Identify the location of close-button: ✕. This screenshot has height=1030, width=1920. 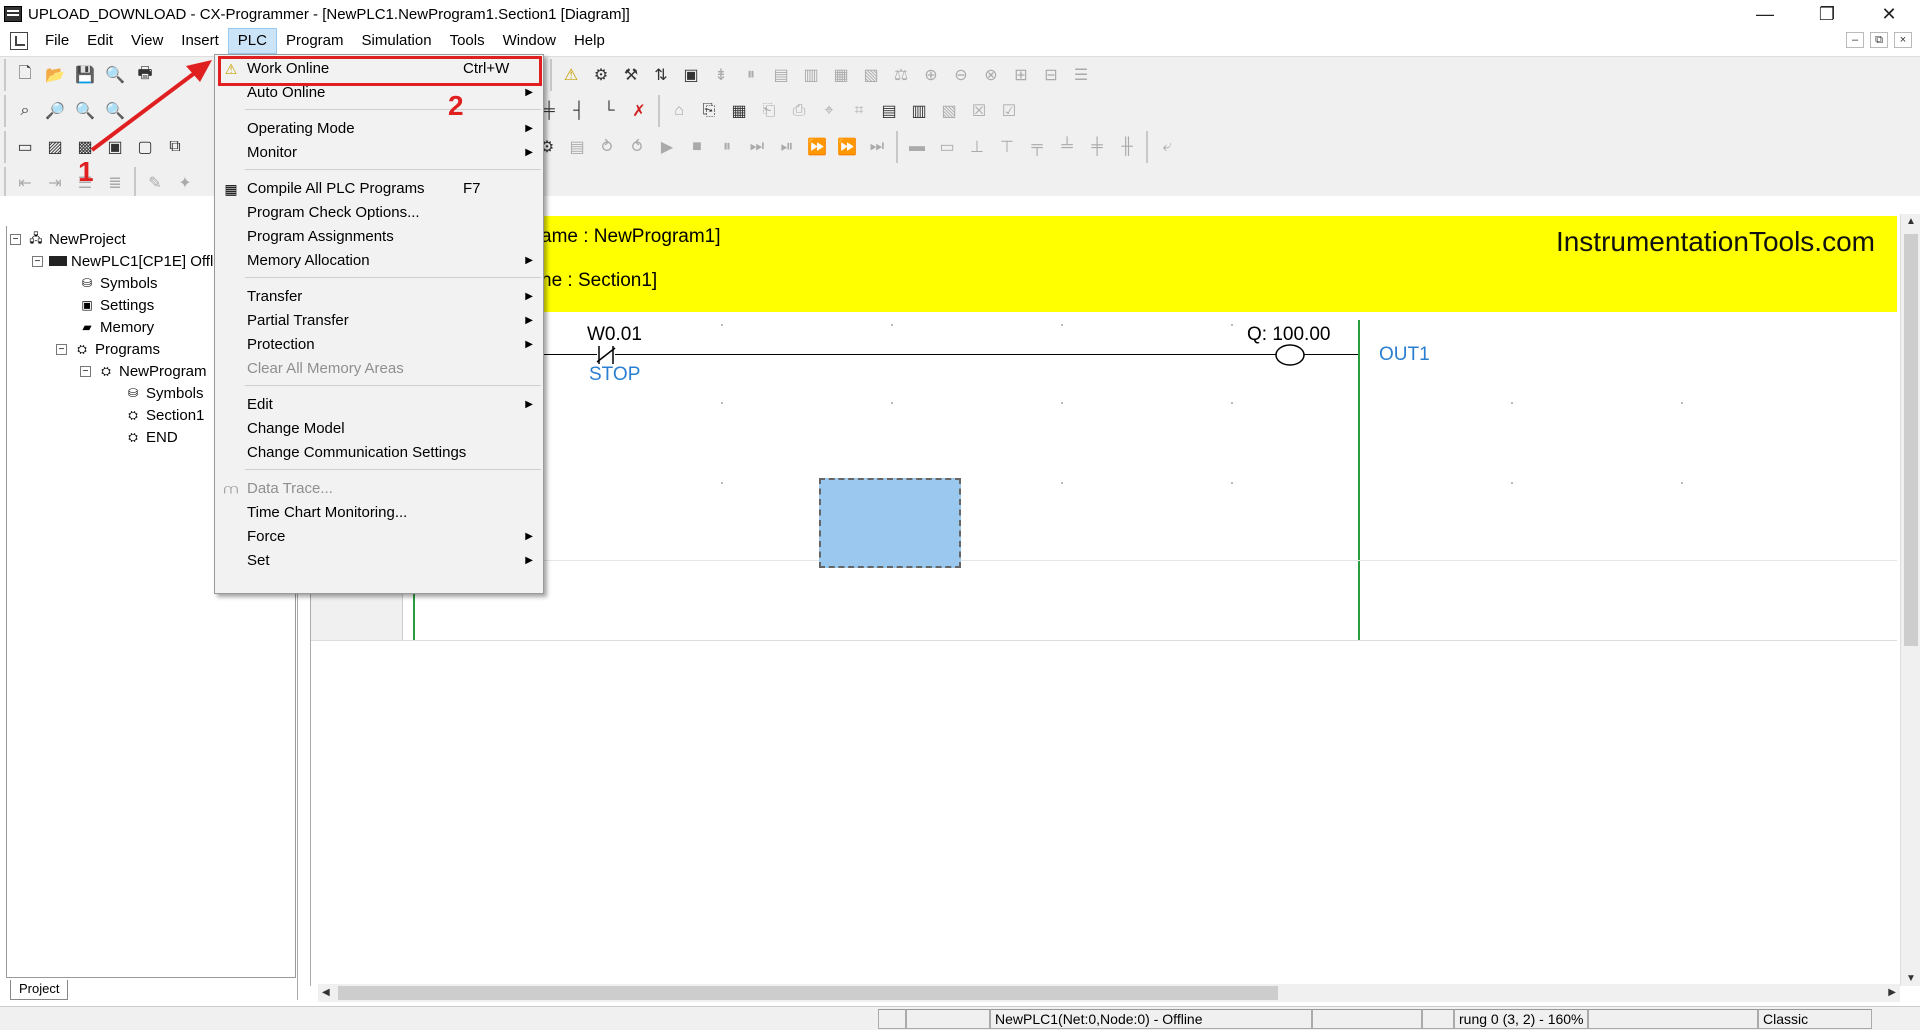
(1889, 14).